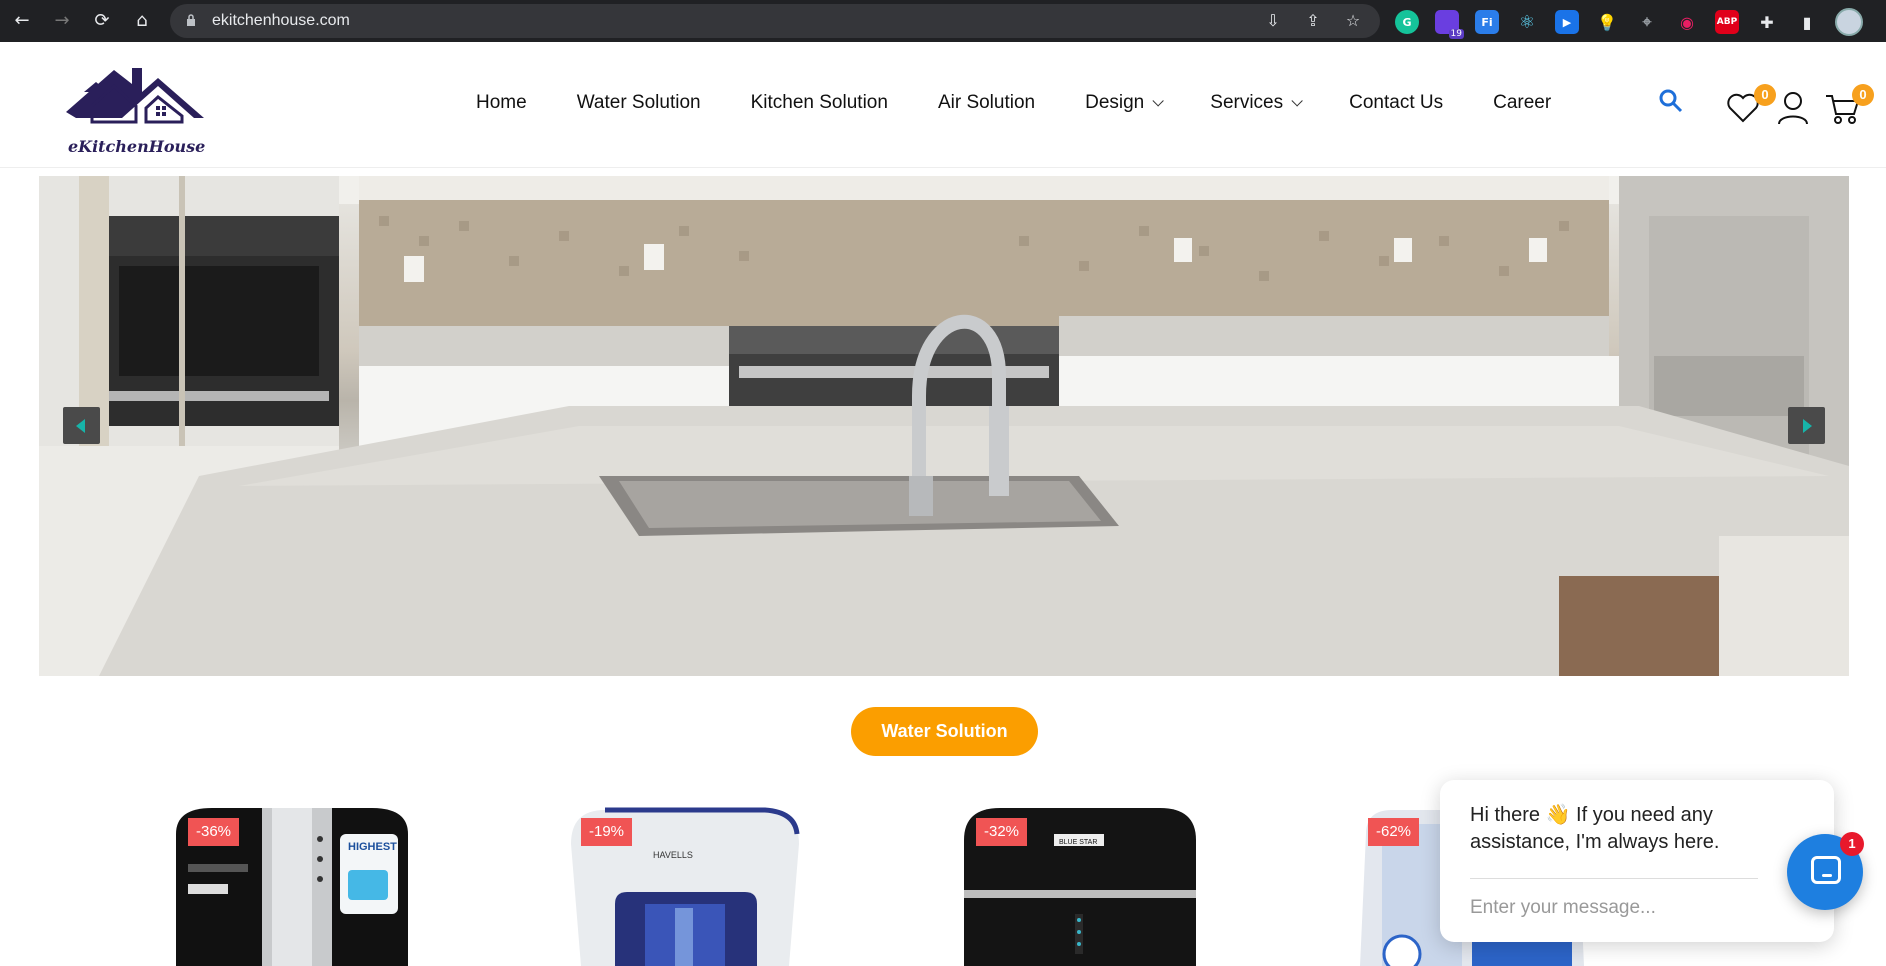 The image size is (1886, 966). Describe the element at coordinates (1449, 24) in the screenshot. I see `purple-extension-icon: 19` at that location.